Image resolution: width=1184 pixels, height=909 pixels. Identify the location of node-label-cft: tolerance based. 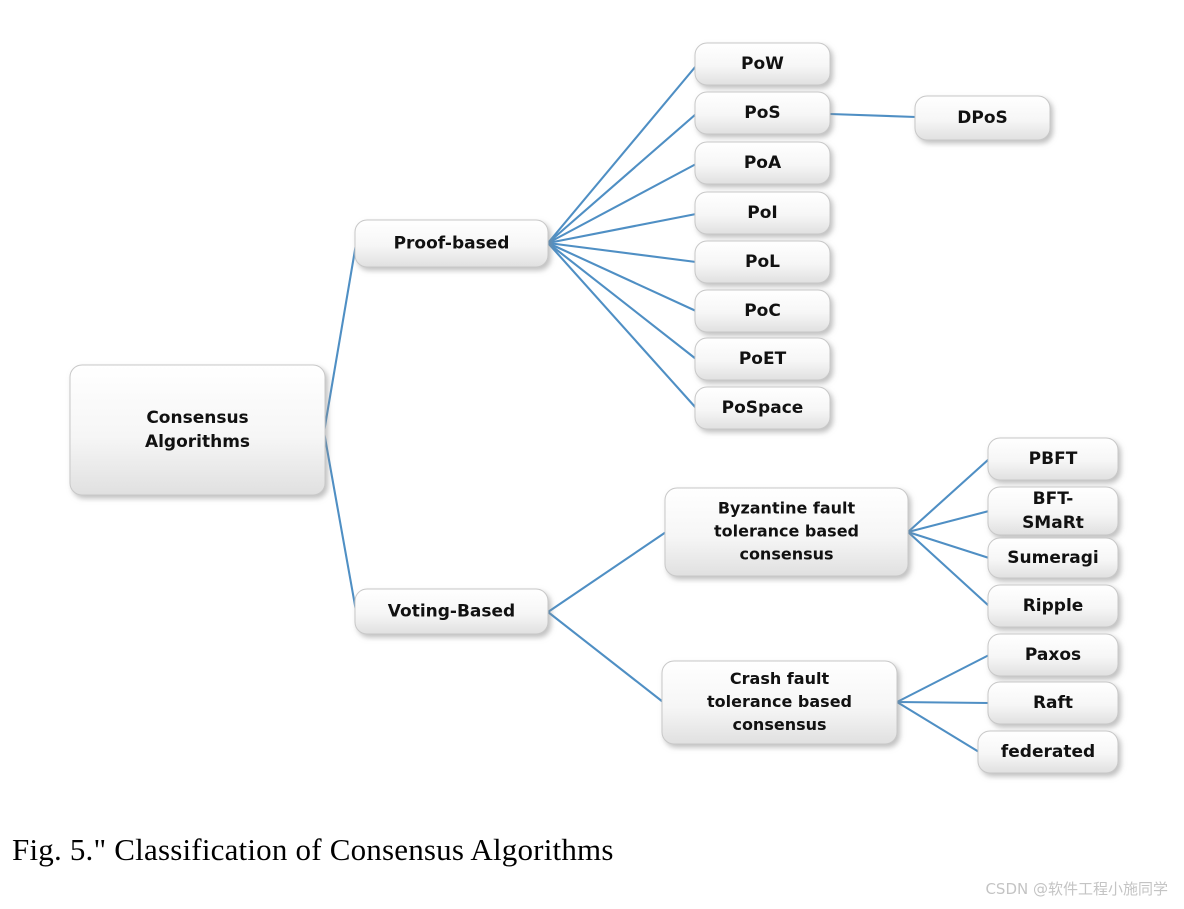
(779, 701).